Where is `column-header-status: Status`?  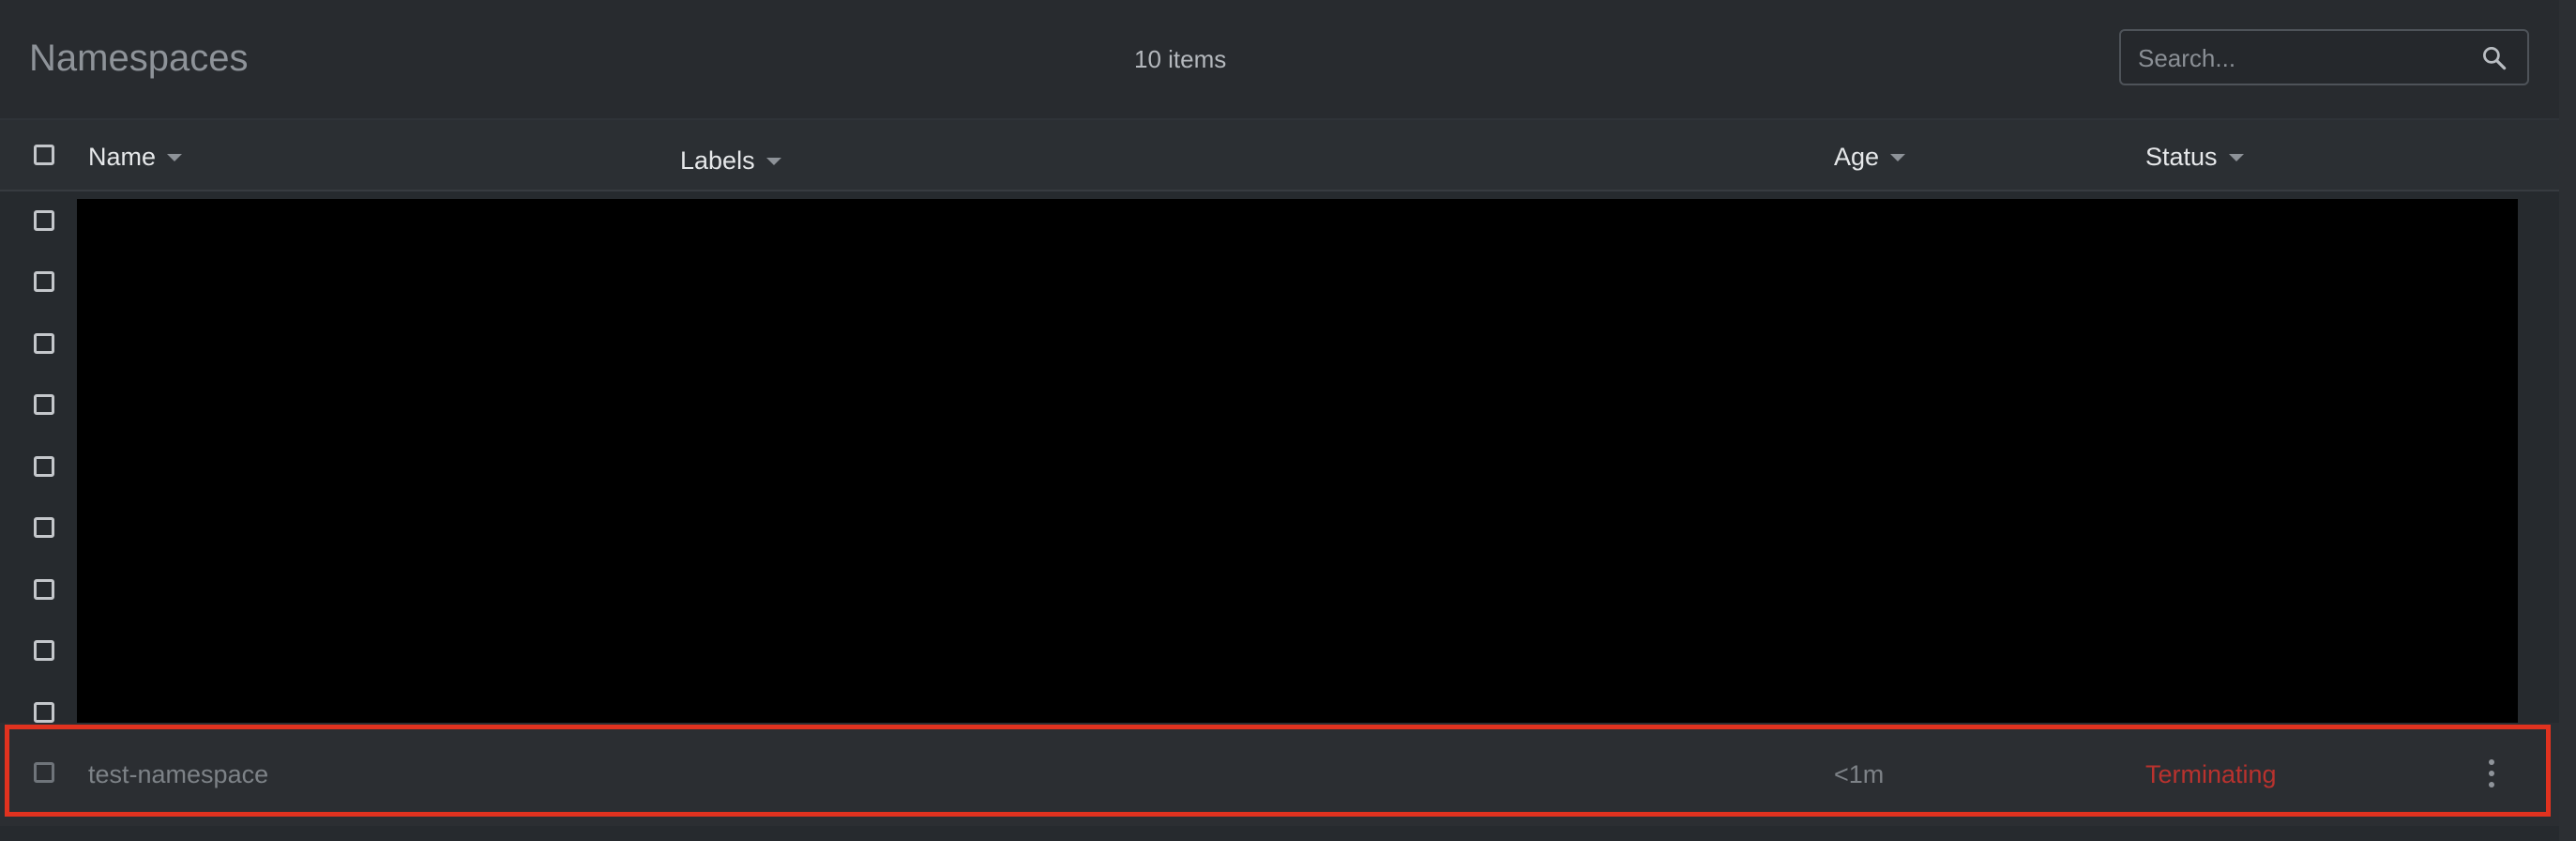
column-header-status: Status is located at coordinates (2194, 157).